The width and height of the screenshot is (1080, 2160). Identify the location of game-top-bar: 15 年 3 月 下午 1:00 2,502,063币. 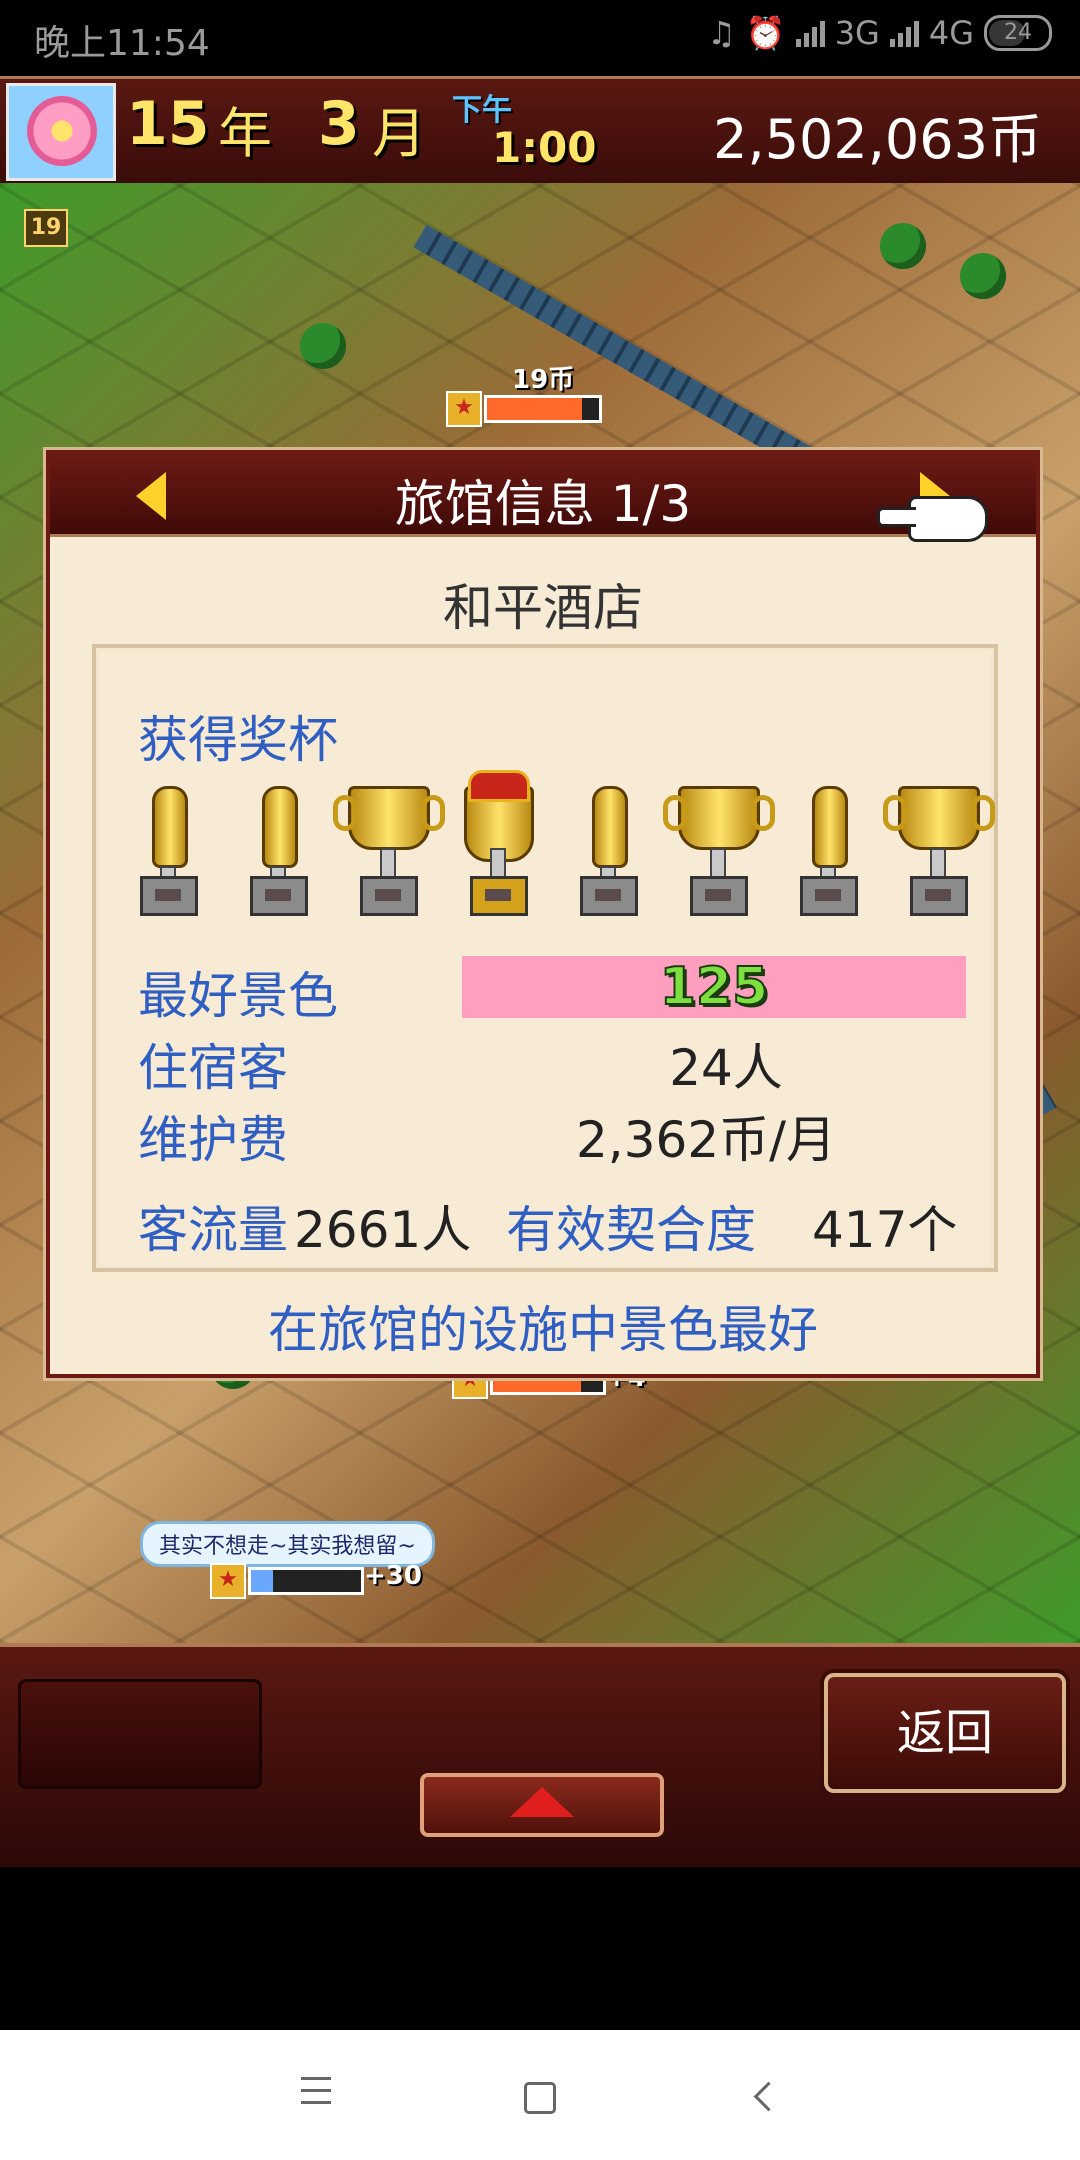
(540, 131).